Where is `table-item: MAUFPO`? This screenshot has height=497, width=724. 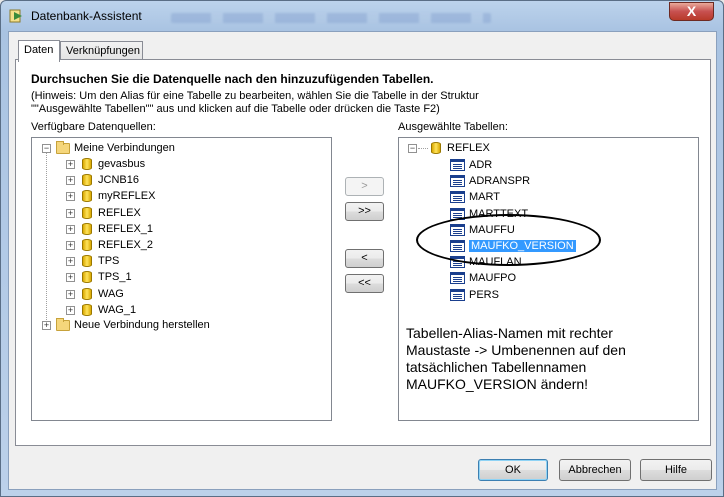 table-item: MAUFPO is located at coordinates (492, 278).